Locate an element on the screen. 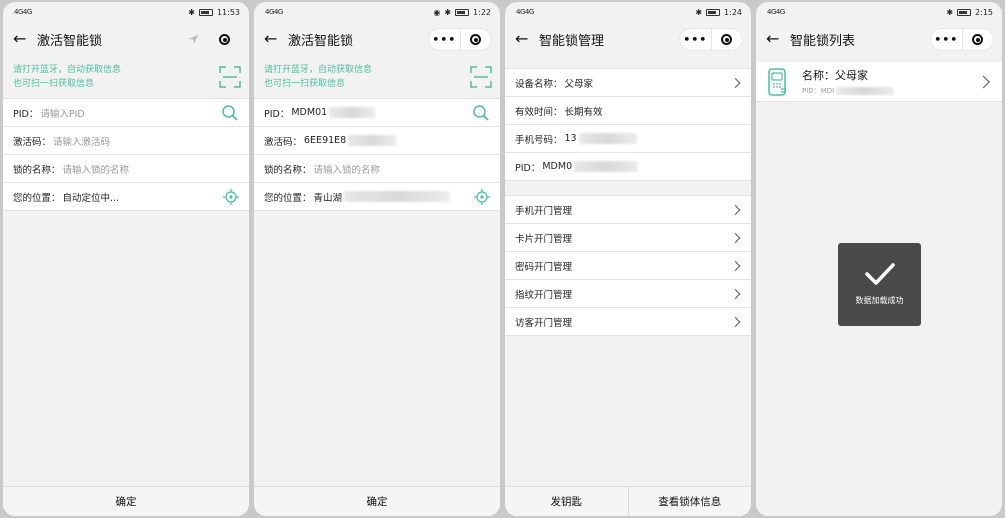 This screenshot has width=1005, height=518. activation-code-field: 激活码： 6EE91E8 is located at coordinates (377, 141).